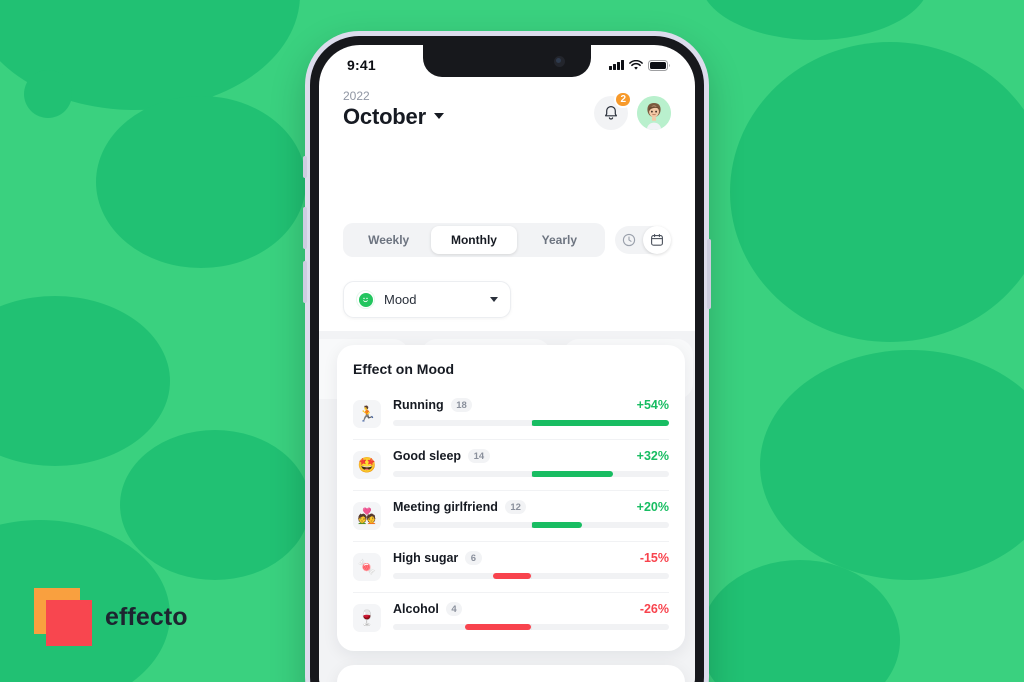  Describe the element at coordinates (559, 240) in the screenshot. I see `tab-yearly: Yearly` at that location.